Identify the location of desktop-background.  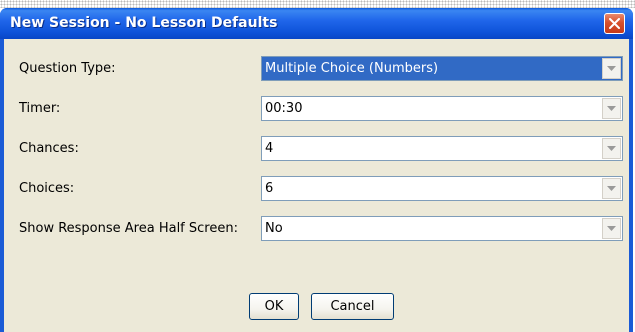
(317, 4).